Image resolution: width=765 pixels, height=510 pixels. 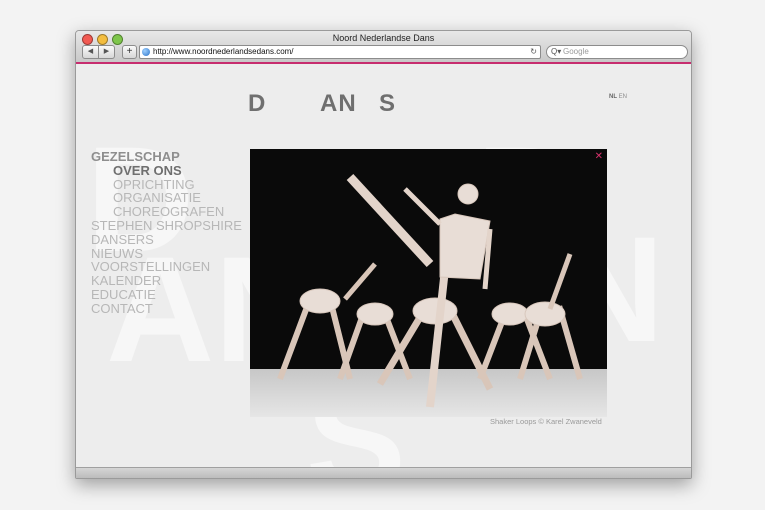 What do you see at coordinates (146, 52) in the screenshot?
I see `globe-icon` at bounding box center [146, 52].